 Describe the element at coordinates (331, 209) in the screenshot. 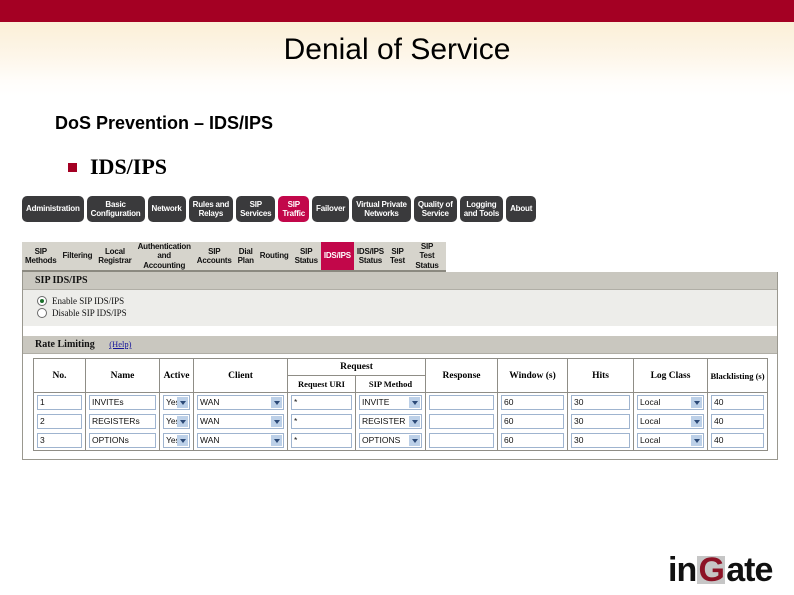

I see `nav-button-6: Failover` at that location.